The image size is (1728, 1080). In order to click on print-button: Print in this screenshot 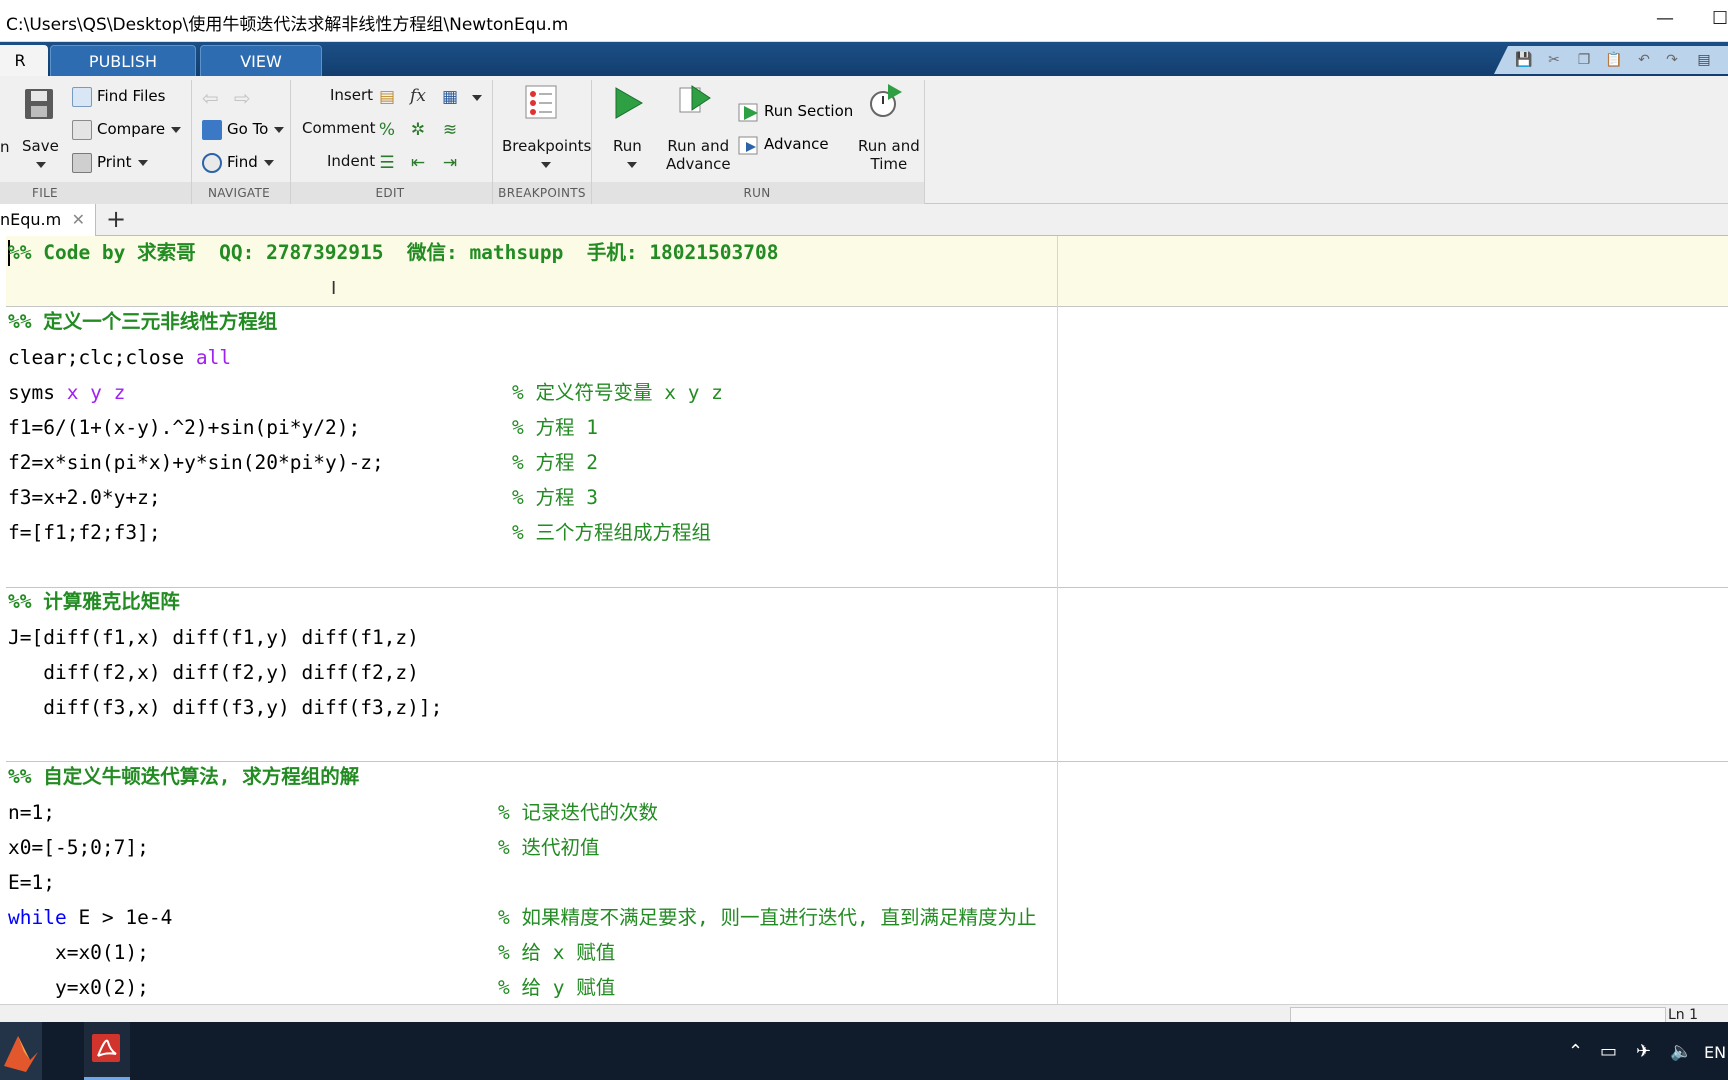, I will do `click(110, 162)`.